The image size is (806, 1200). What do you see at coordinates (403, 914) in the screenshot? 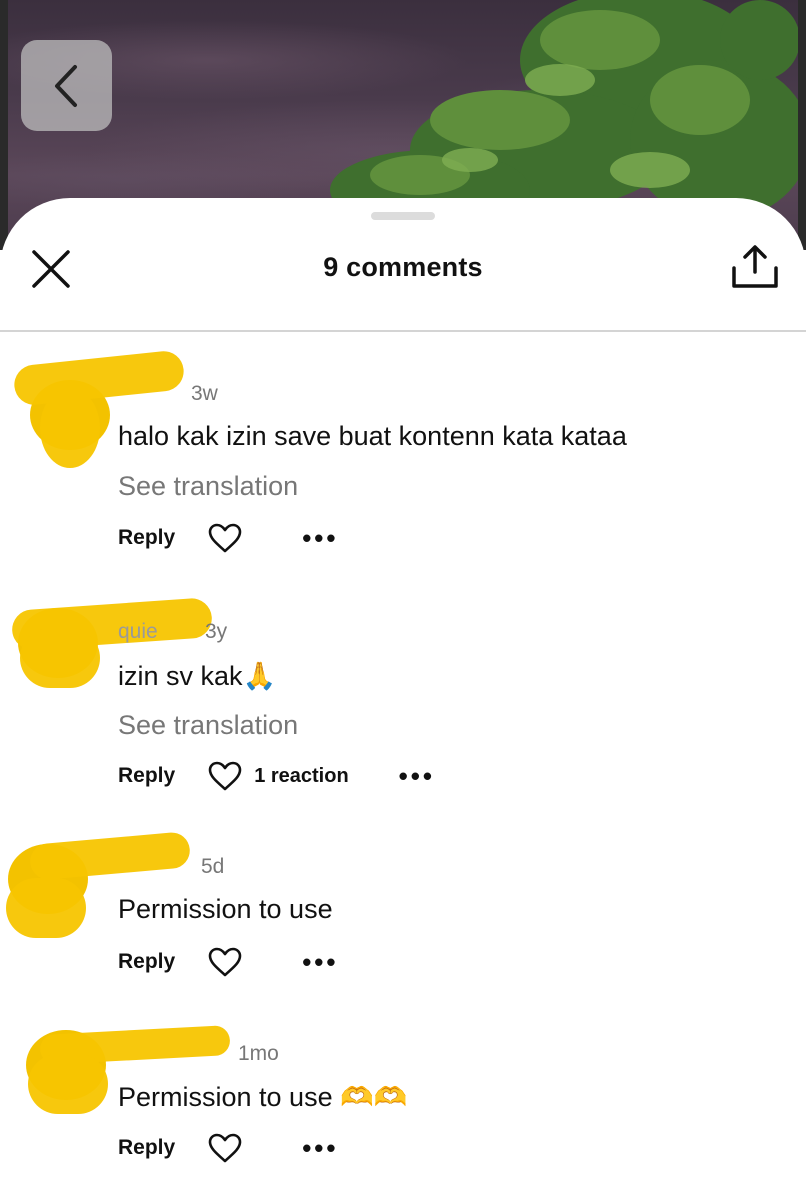
I see `comment-item: 5d Permission to use Reply •••` at bounding box center [403, 914].